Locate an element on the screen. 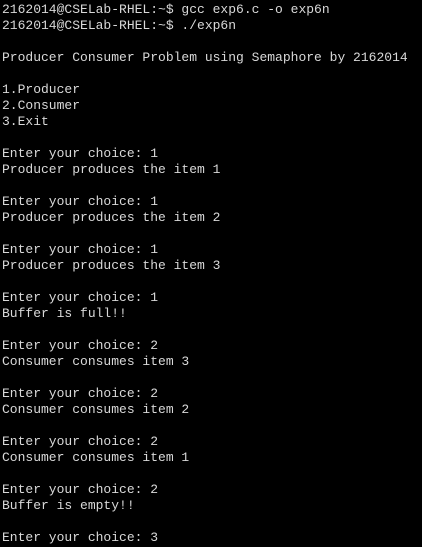 This screenshot has height=547, width=422. terminal-line: Consumer consumes item 2 is located at coordinates (96, 409).